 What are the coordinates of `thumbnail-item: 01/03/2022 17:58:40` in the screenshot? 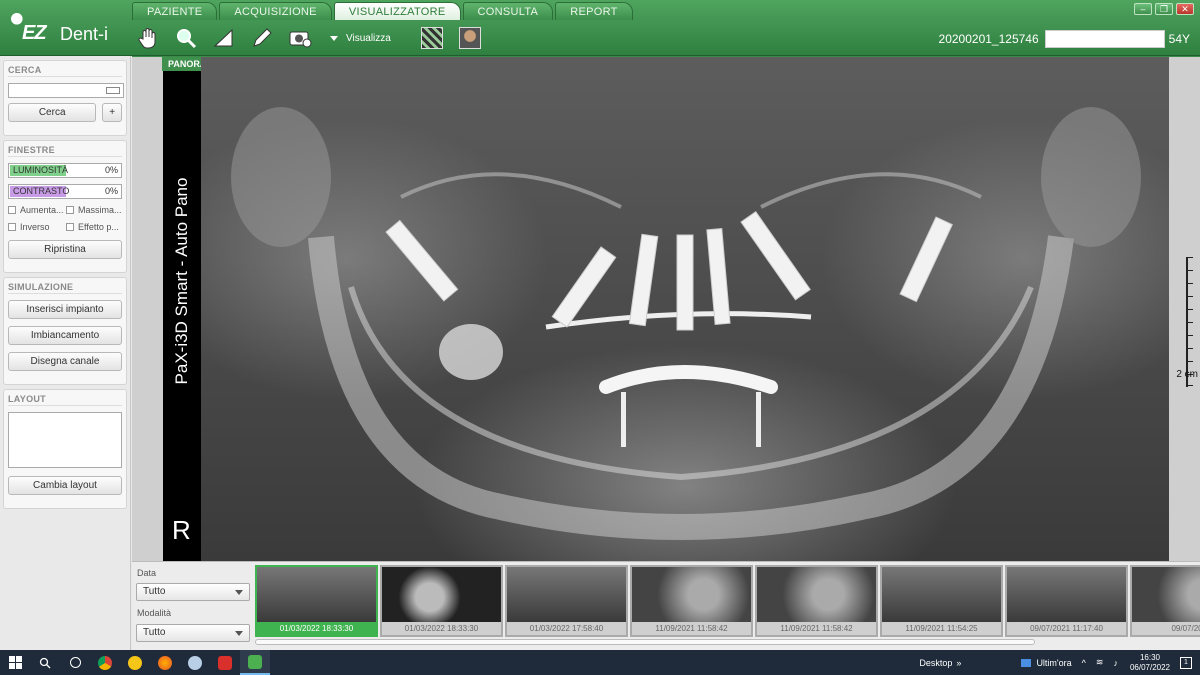 It's located at (566, 601).